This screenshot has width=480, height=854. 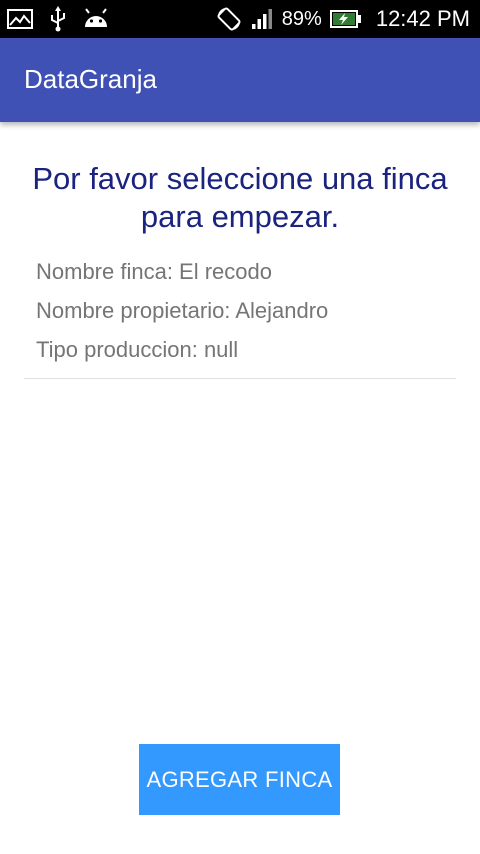 What do you see at coordinates (240, 80) in the screenshot?
I see `app-bar: DataGranja` at bounding box center [240, 80].